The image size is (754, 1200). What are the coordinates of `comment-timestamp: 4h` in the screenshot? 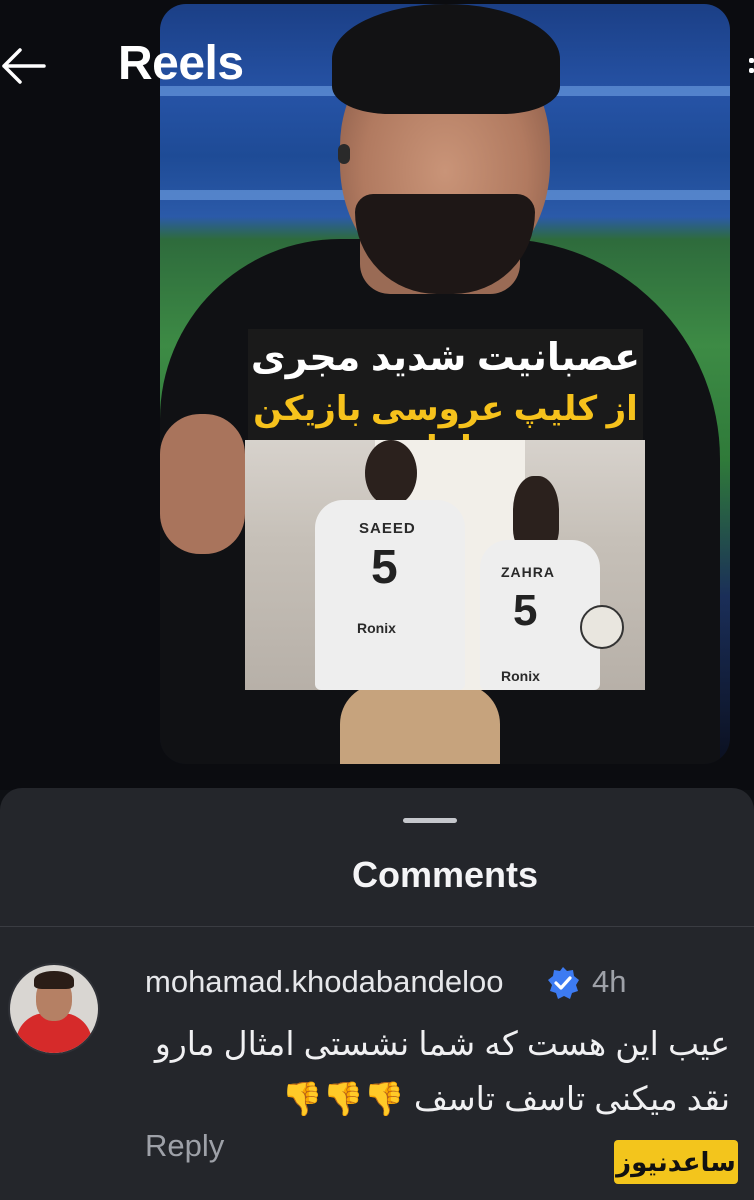 It's located at (609, 981).